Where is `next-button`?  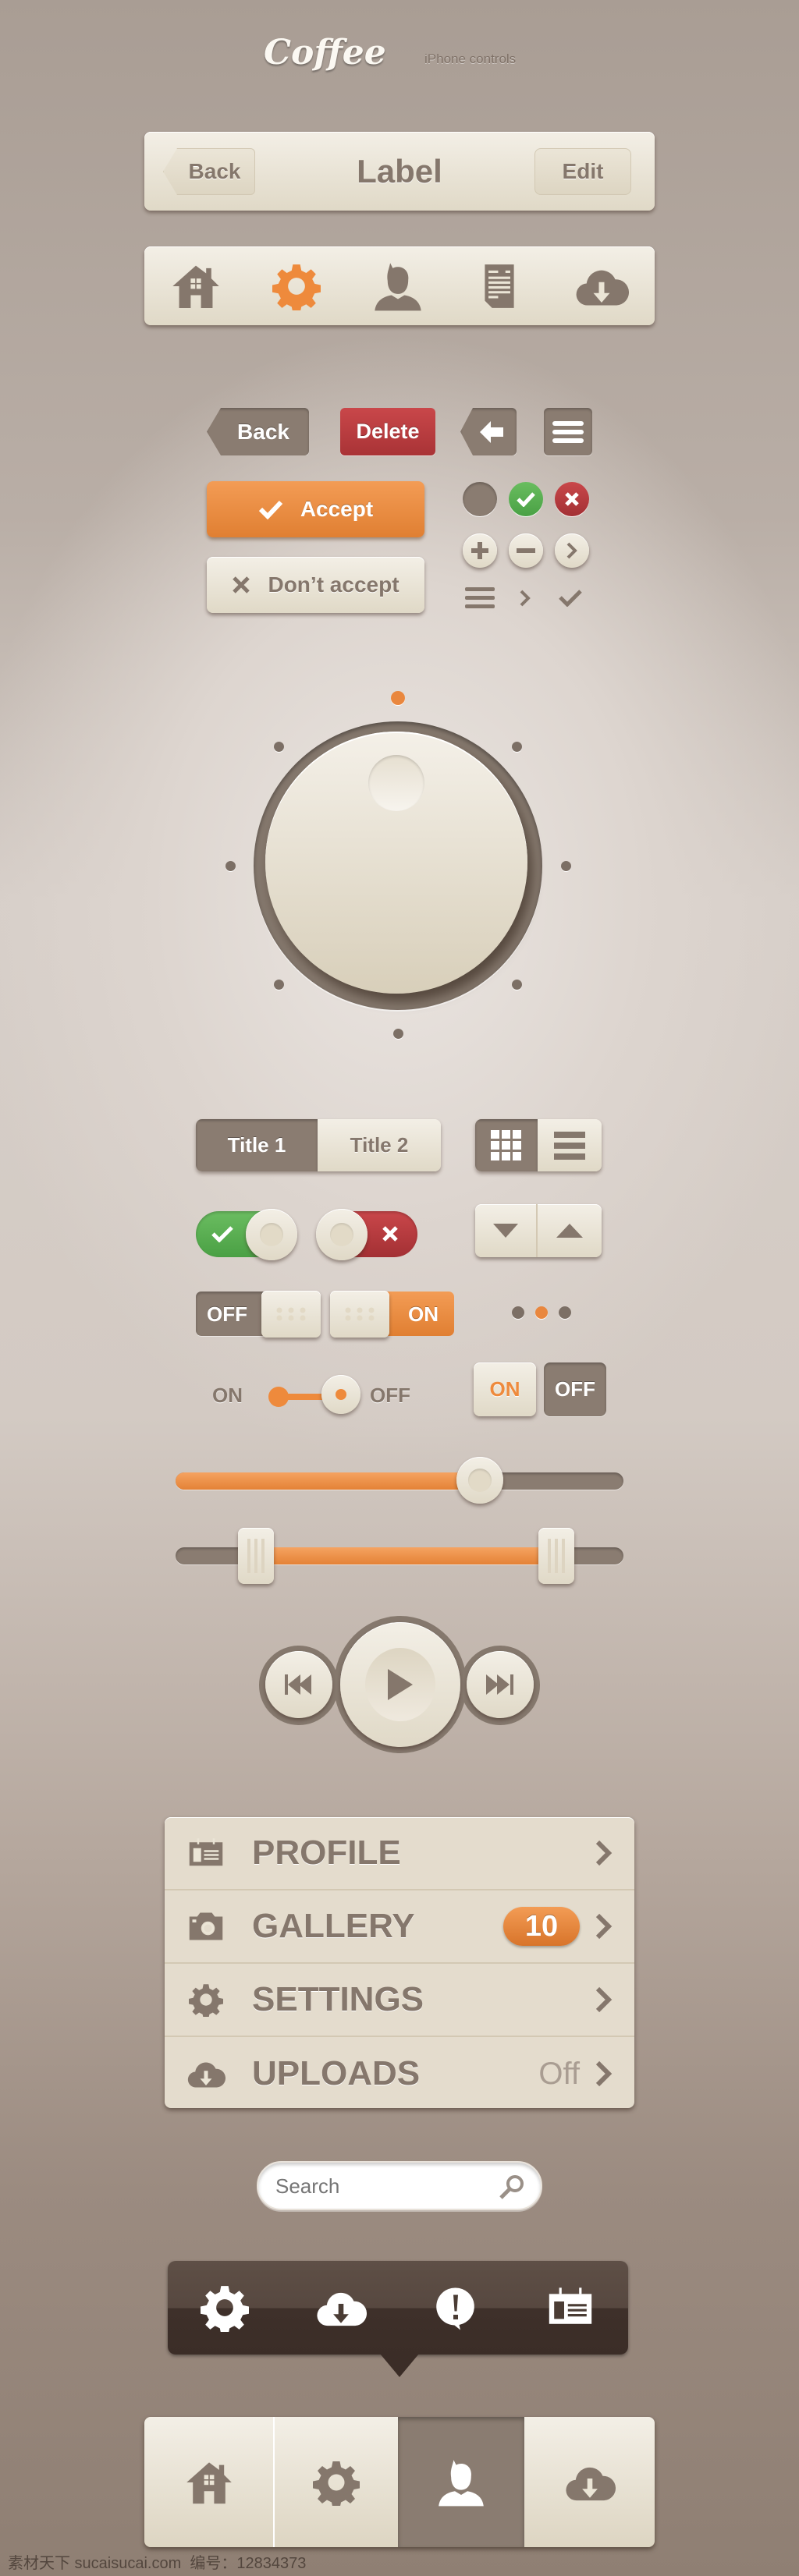
next-button is located at coordinates (500, 1685).